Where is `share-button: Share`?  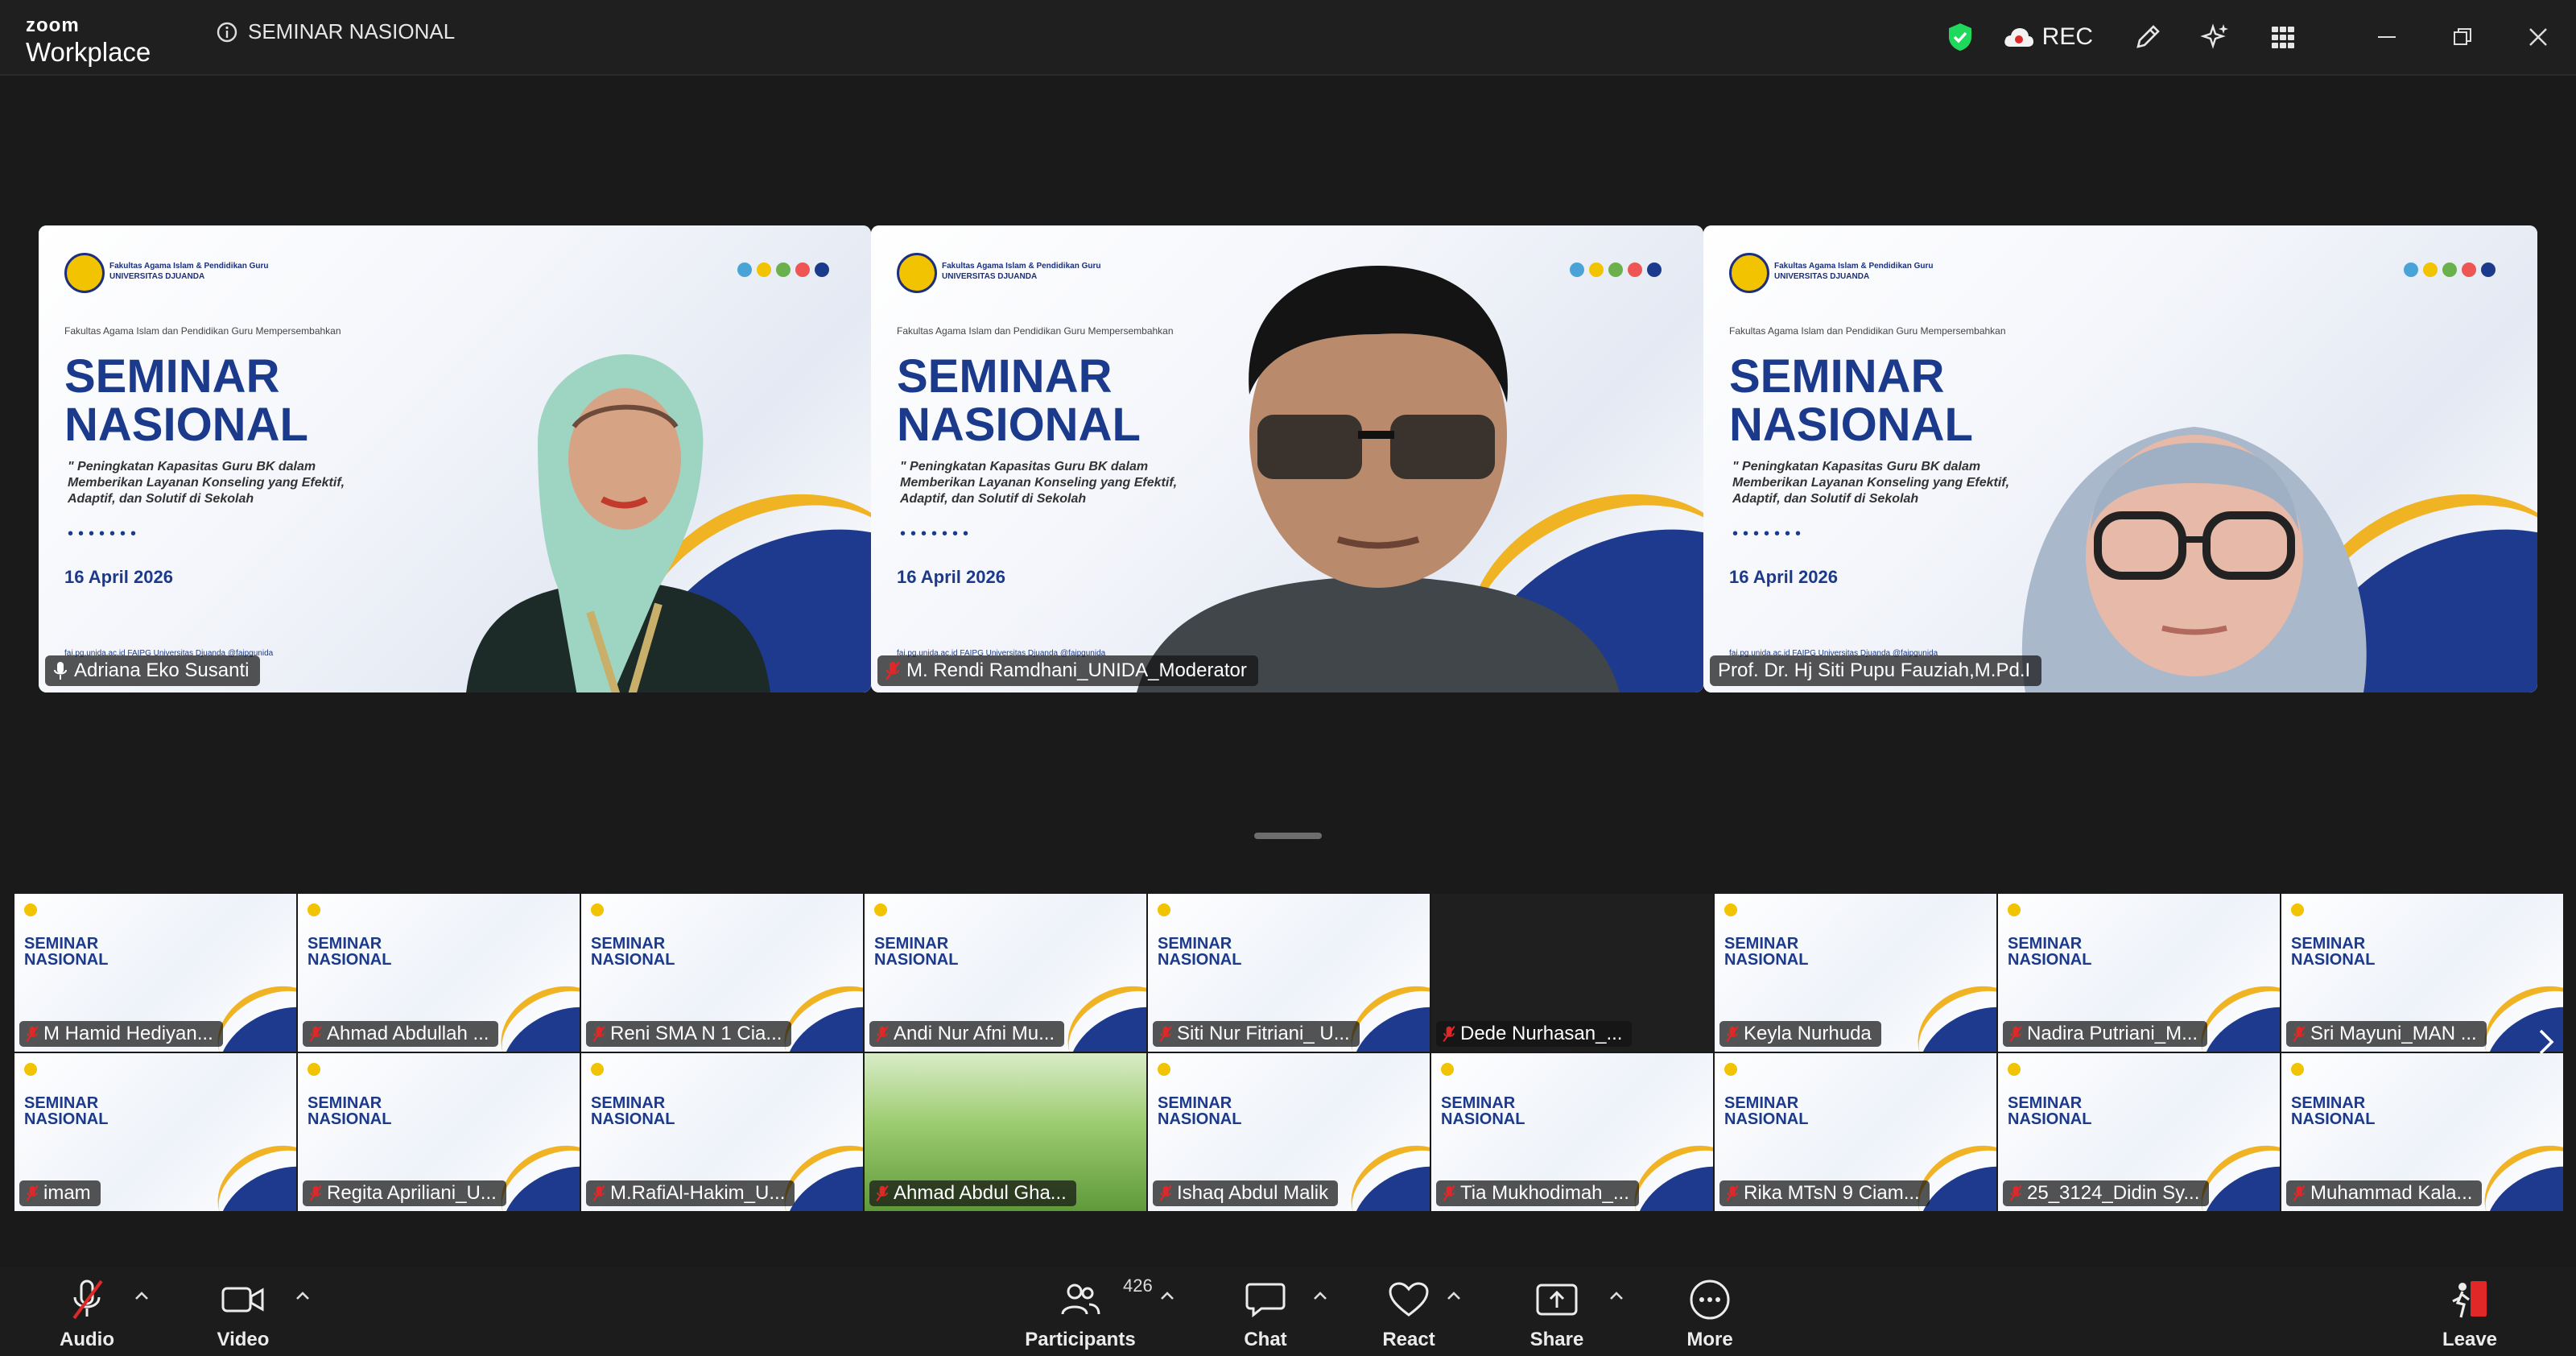
share-button: Share is located at coordinates (1557, 1313).